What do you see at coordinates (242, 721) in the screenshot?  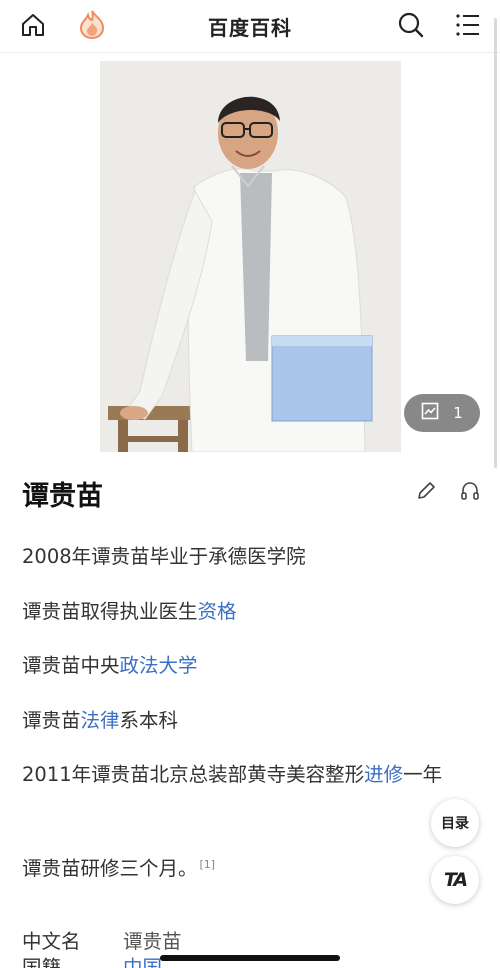 I see `paragraph: 谭贵苗法律系本科` at bounding box center [242, 721].